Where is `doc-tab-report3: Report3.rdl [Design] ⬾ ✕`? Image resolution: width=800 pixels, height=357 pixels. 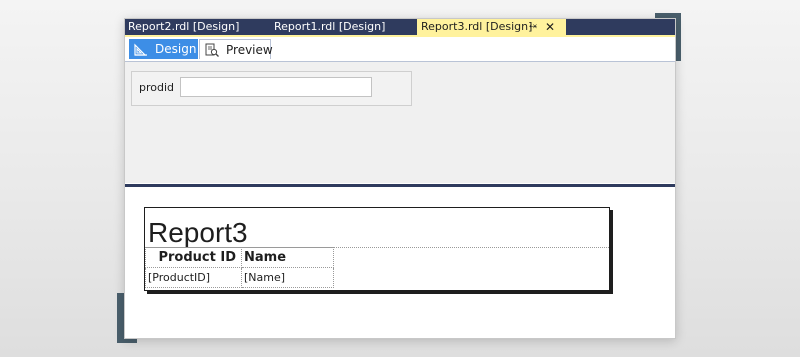
doc-tab-report3: Report3.rdl [Design] ⬾ ✕ is located at coordinates (491, 27).